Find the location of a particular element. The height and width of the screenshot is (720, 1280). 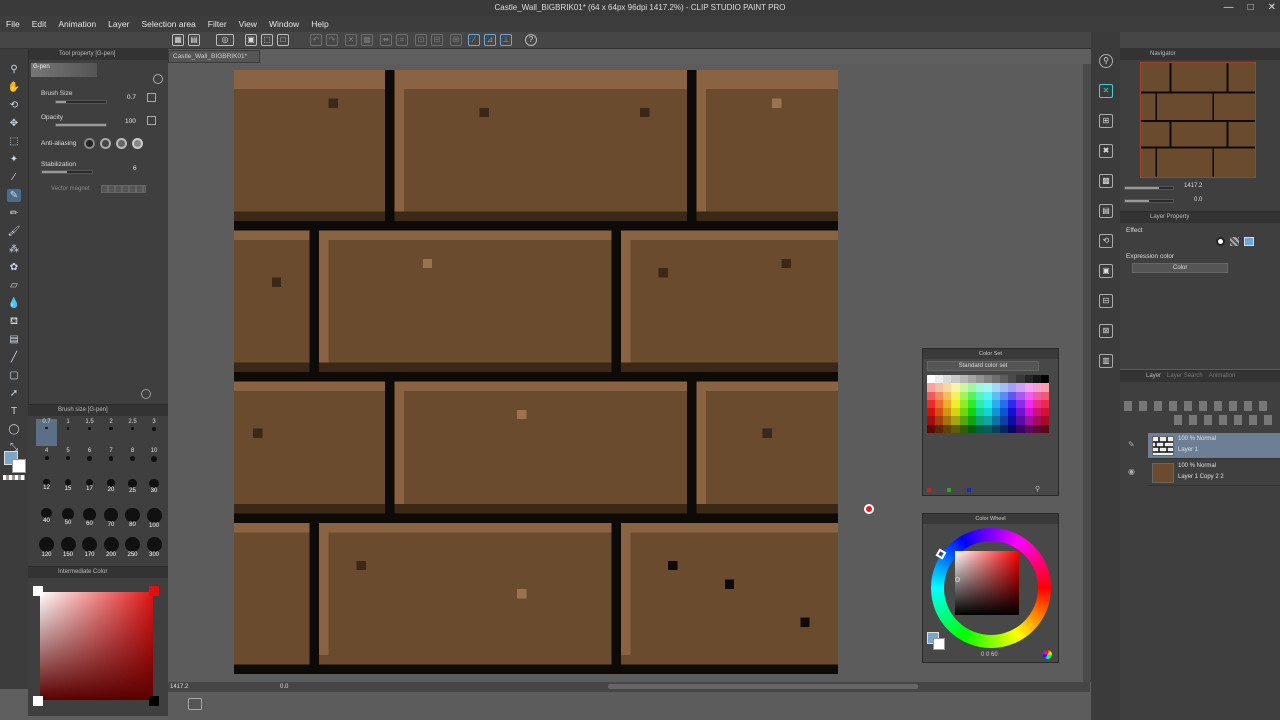

menu-filter: Filter is located at coordinates (217, 24).